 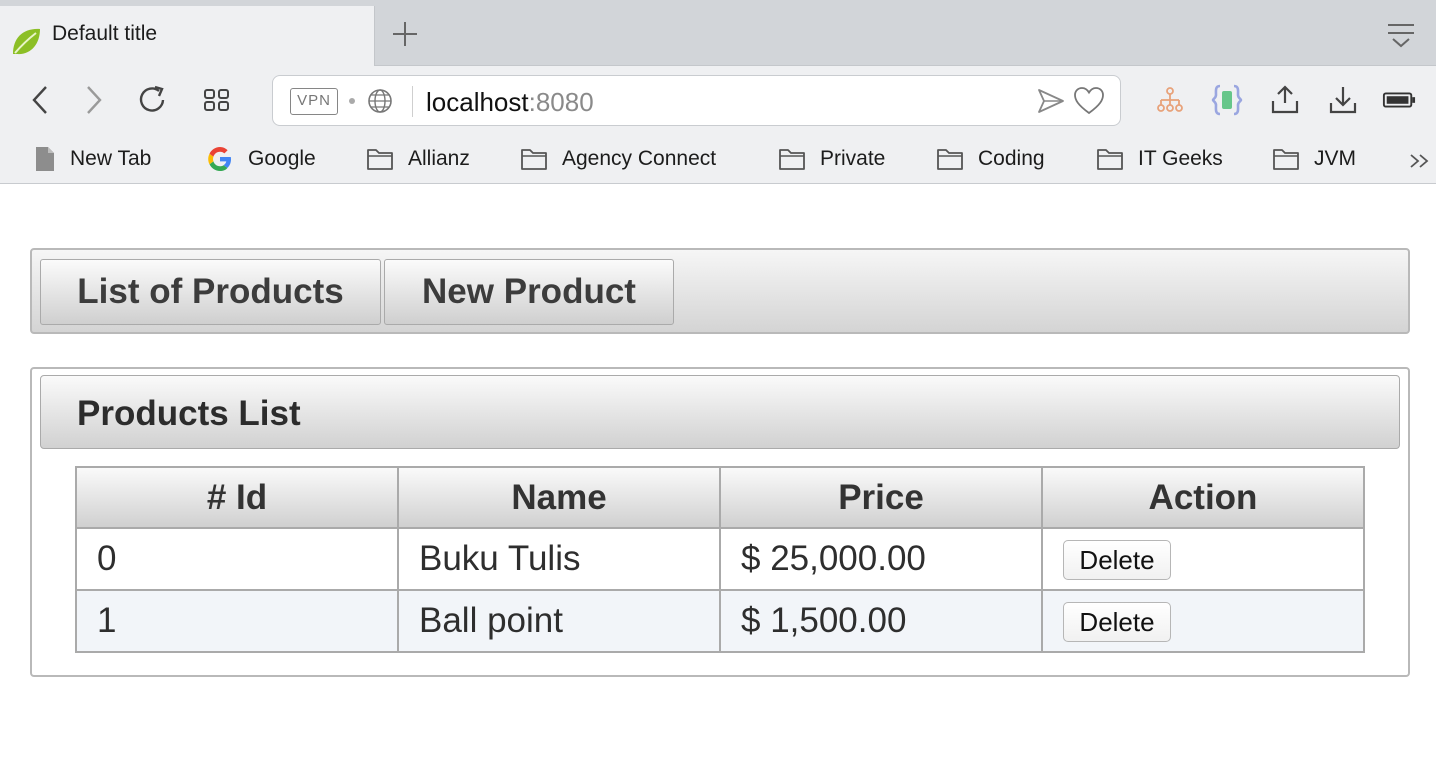 What do you see at coordinates (881, 621) in the screenshot?
I see `cell-price: $ 1,500.00` at bounding box center [881, 621].